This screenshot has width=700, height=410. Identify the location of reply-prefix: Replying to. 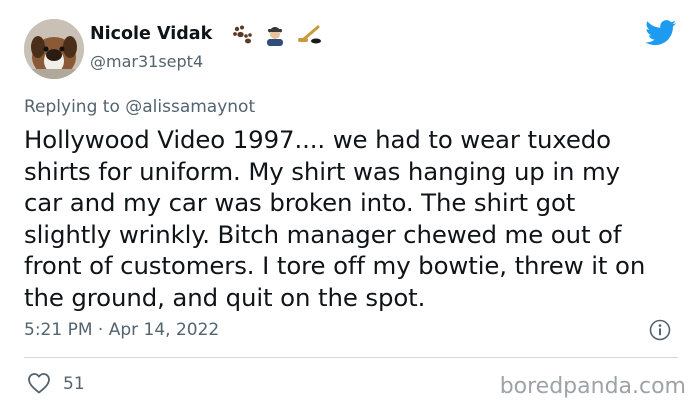
(72, 107).